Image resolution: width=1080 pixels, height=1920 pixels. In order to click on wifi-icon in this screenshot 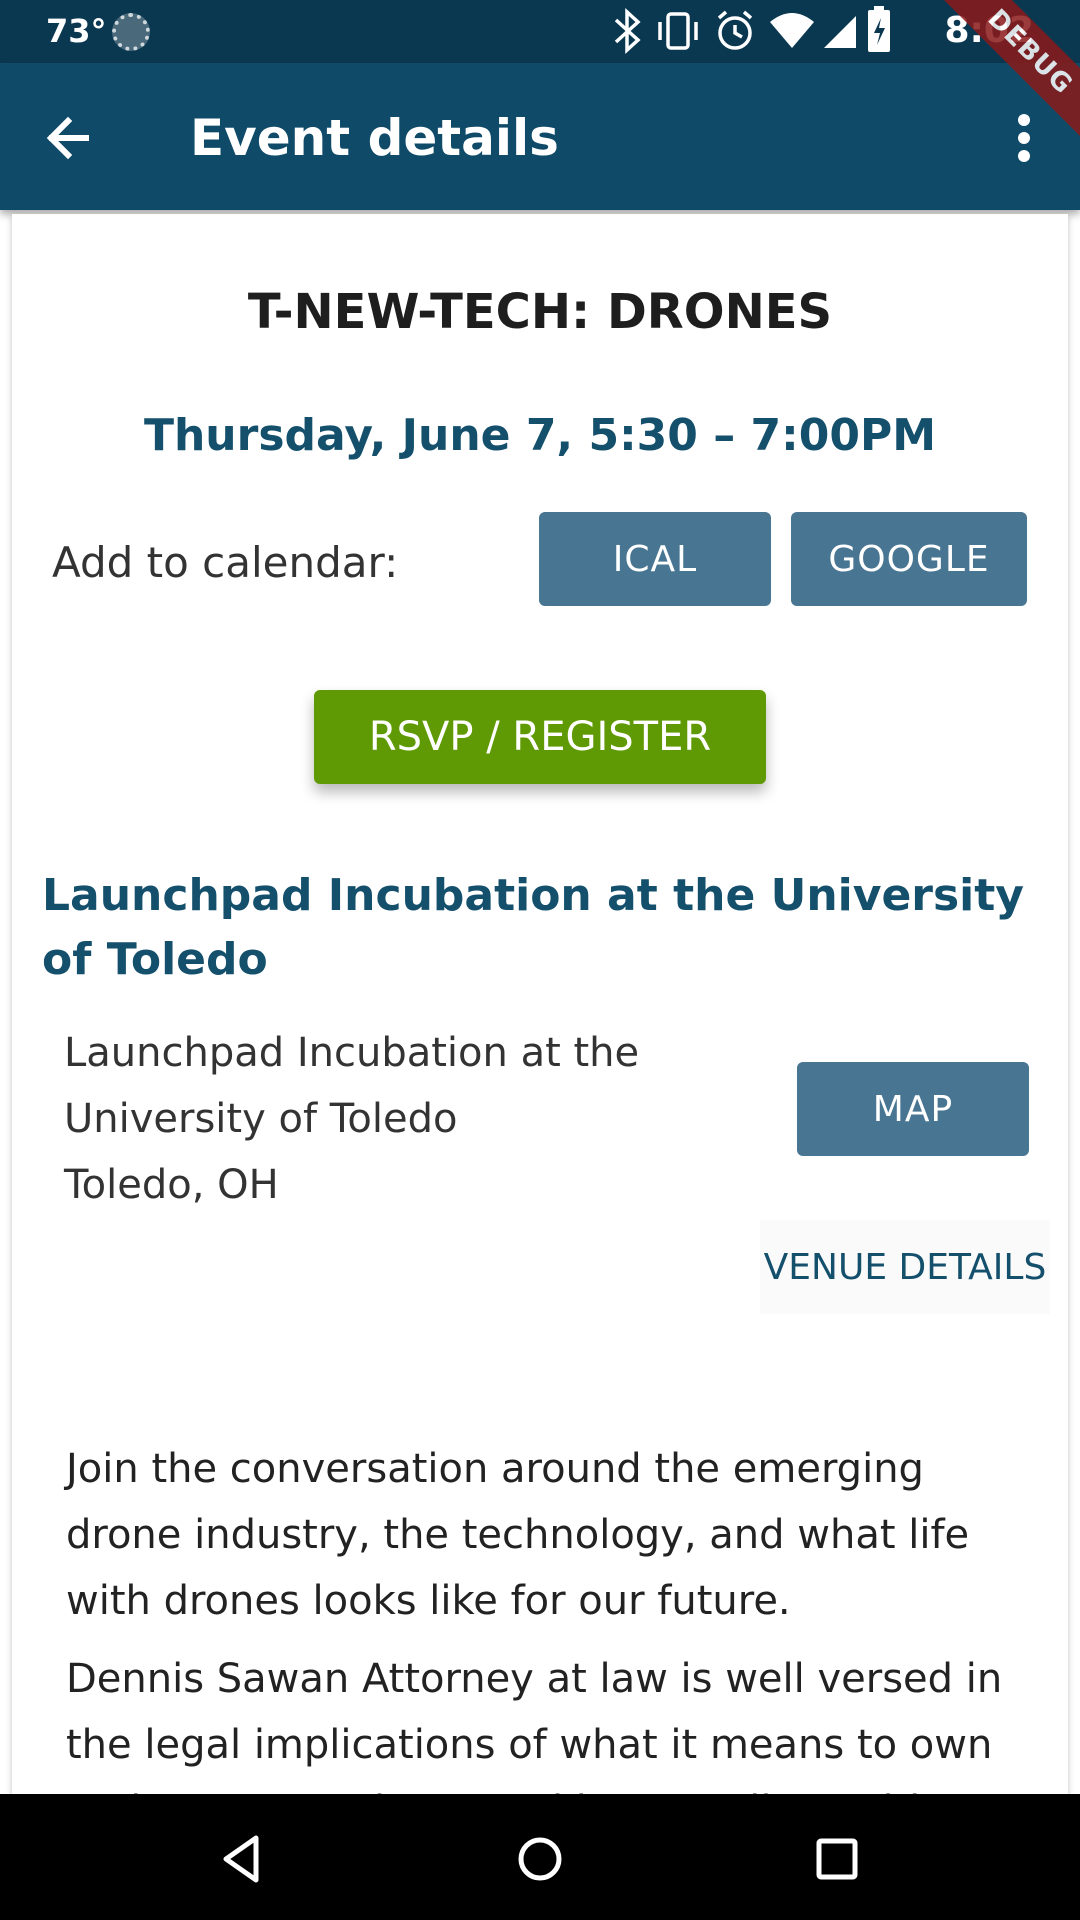, I will do `click(792, 30)`.